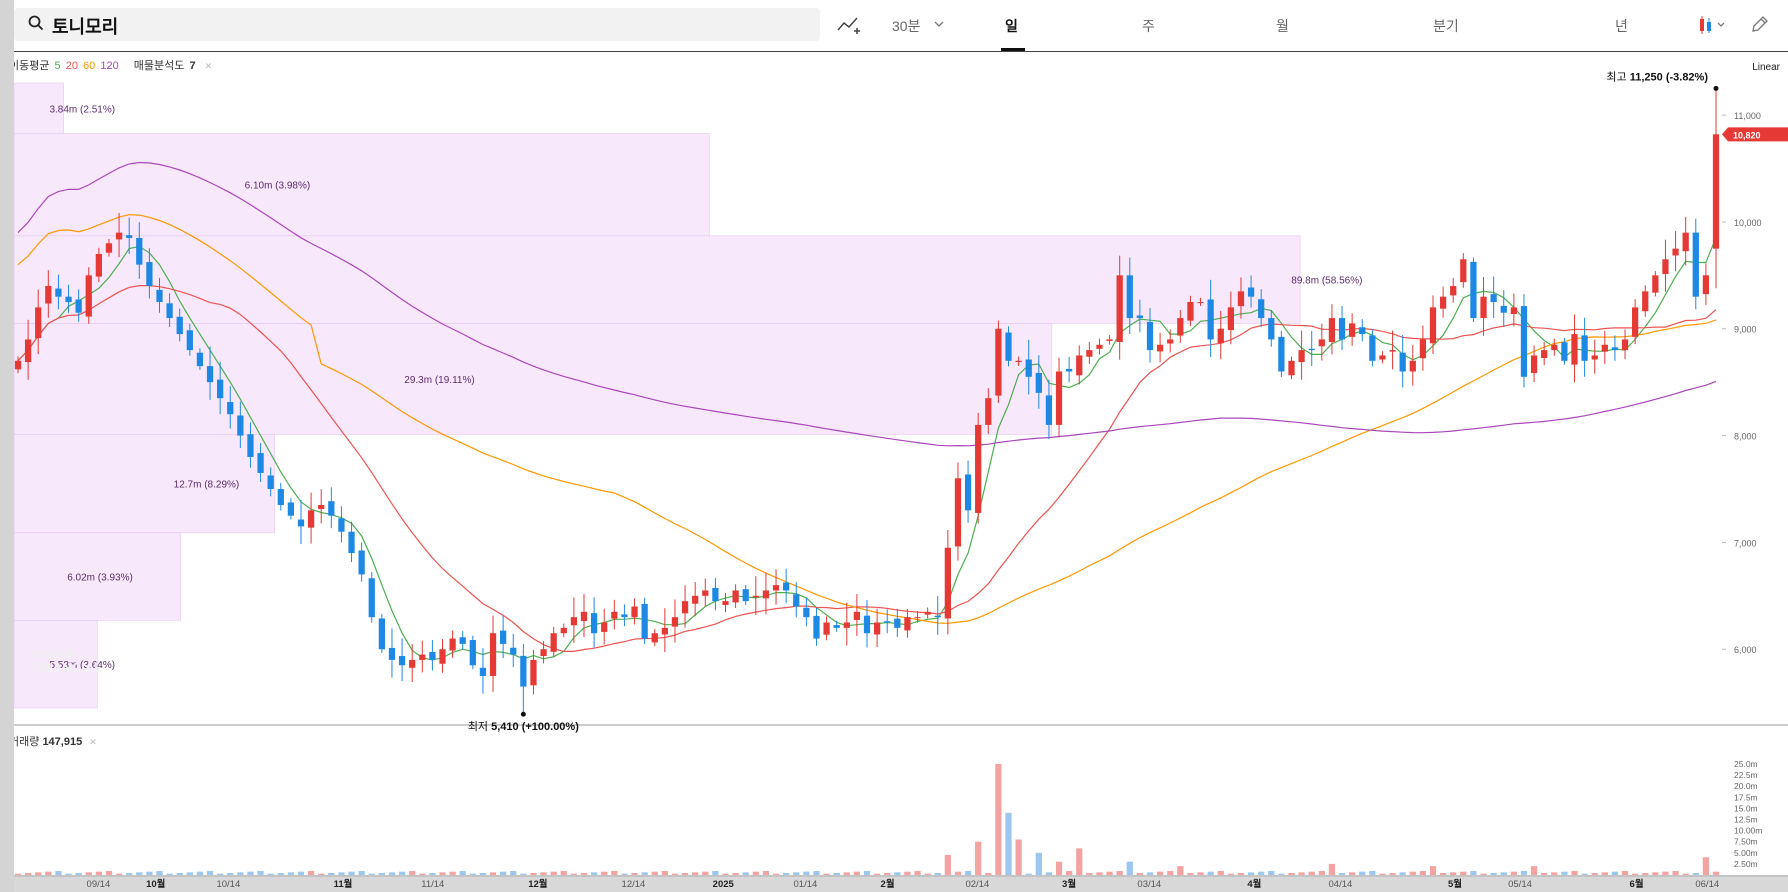  What do you see at coordinates (849, 25) in the screenshot?
I see `drawing-tool-icon` at bounding box center [849, 25].